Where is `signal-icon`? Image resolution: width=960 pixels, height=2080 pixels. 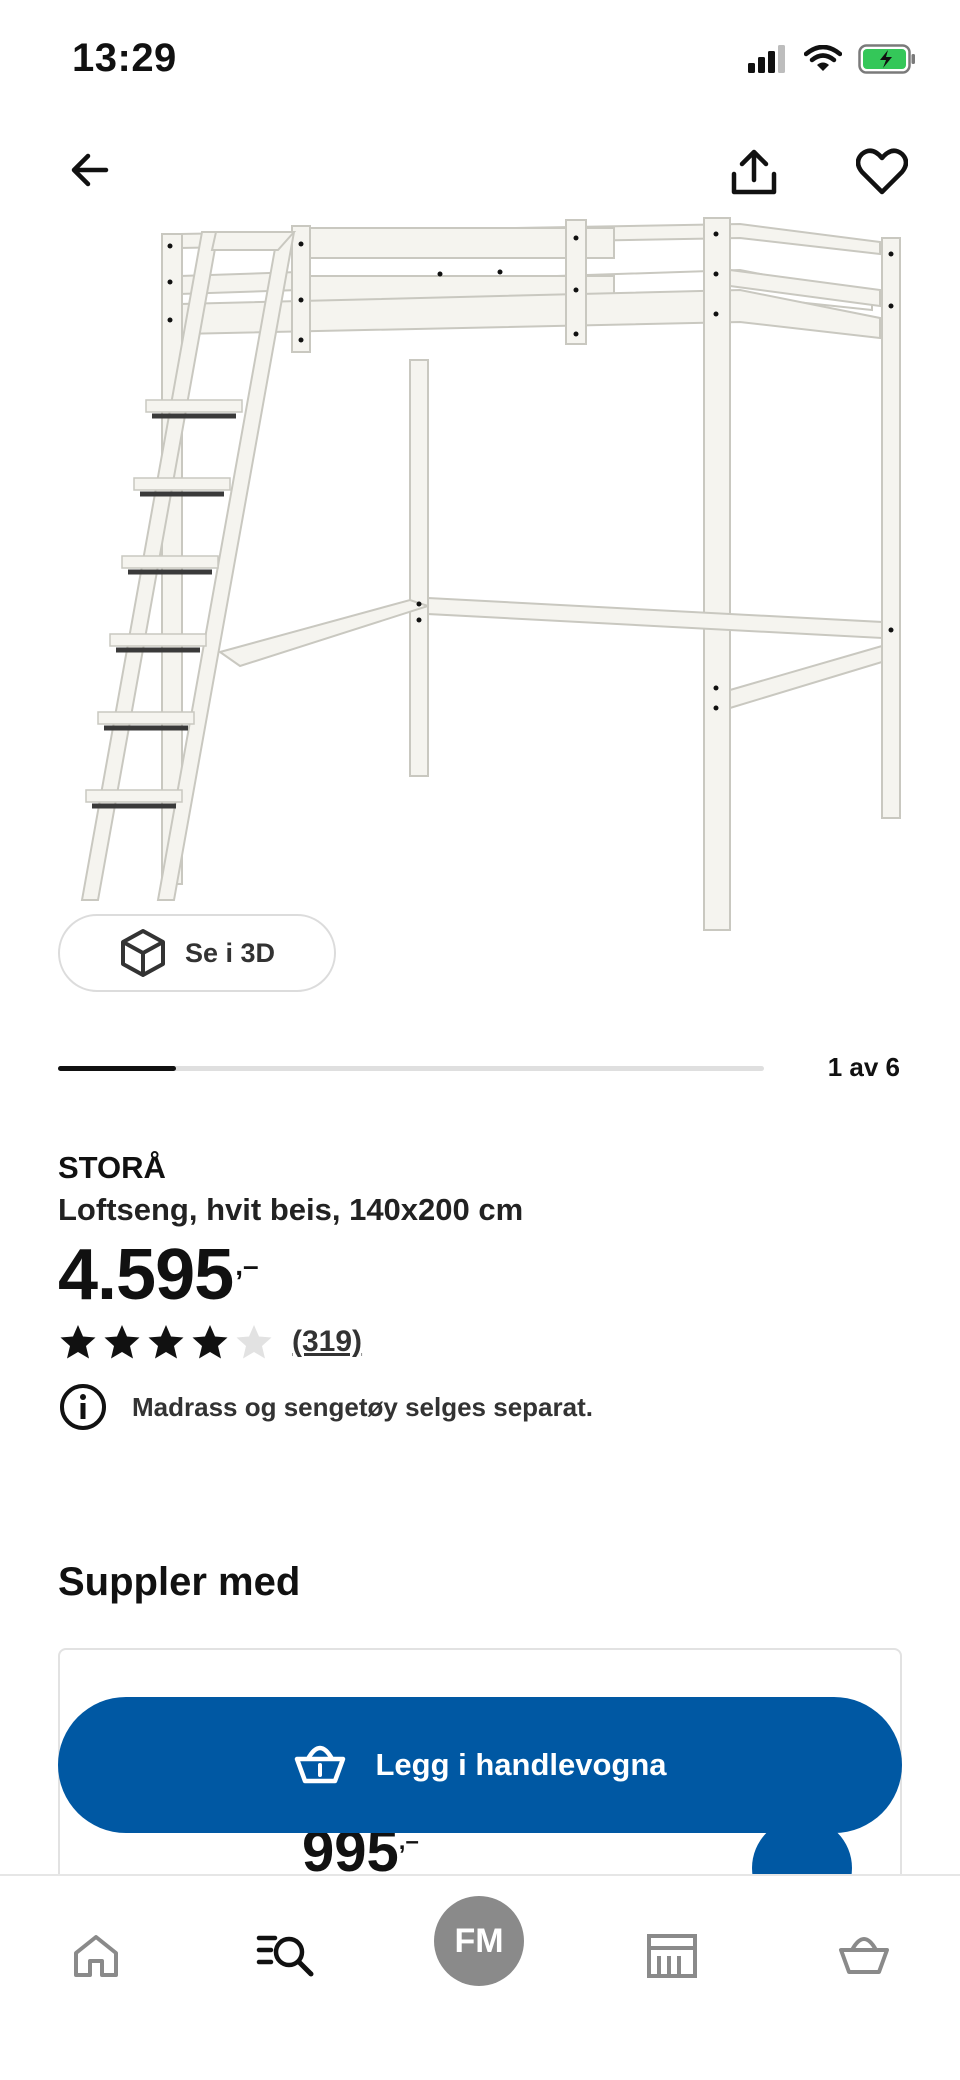 signal-icon is located at coordinates (768, 61).